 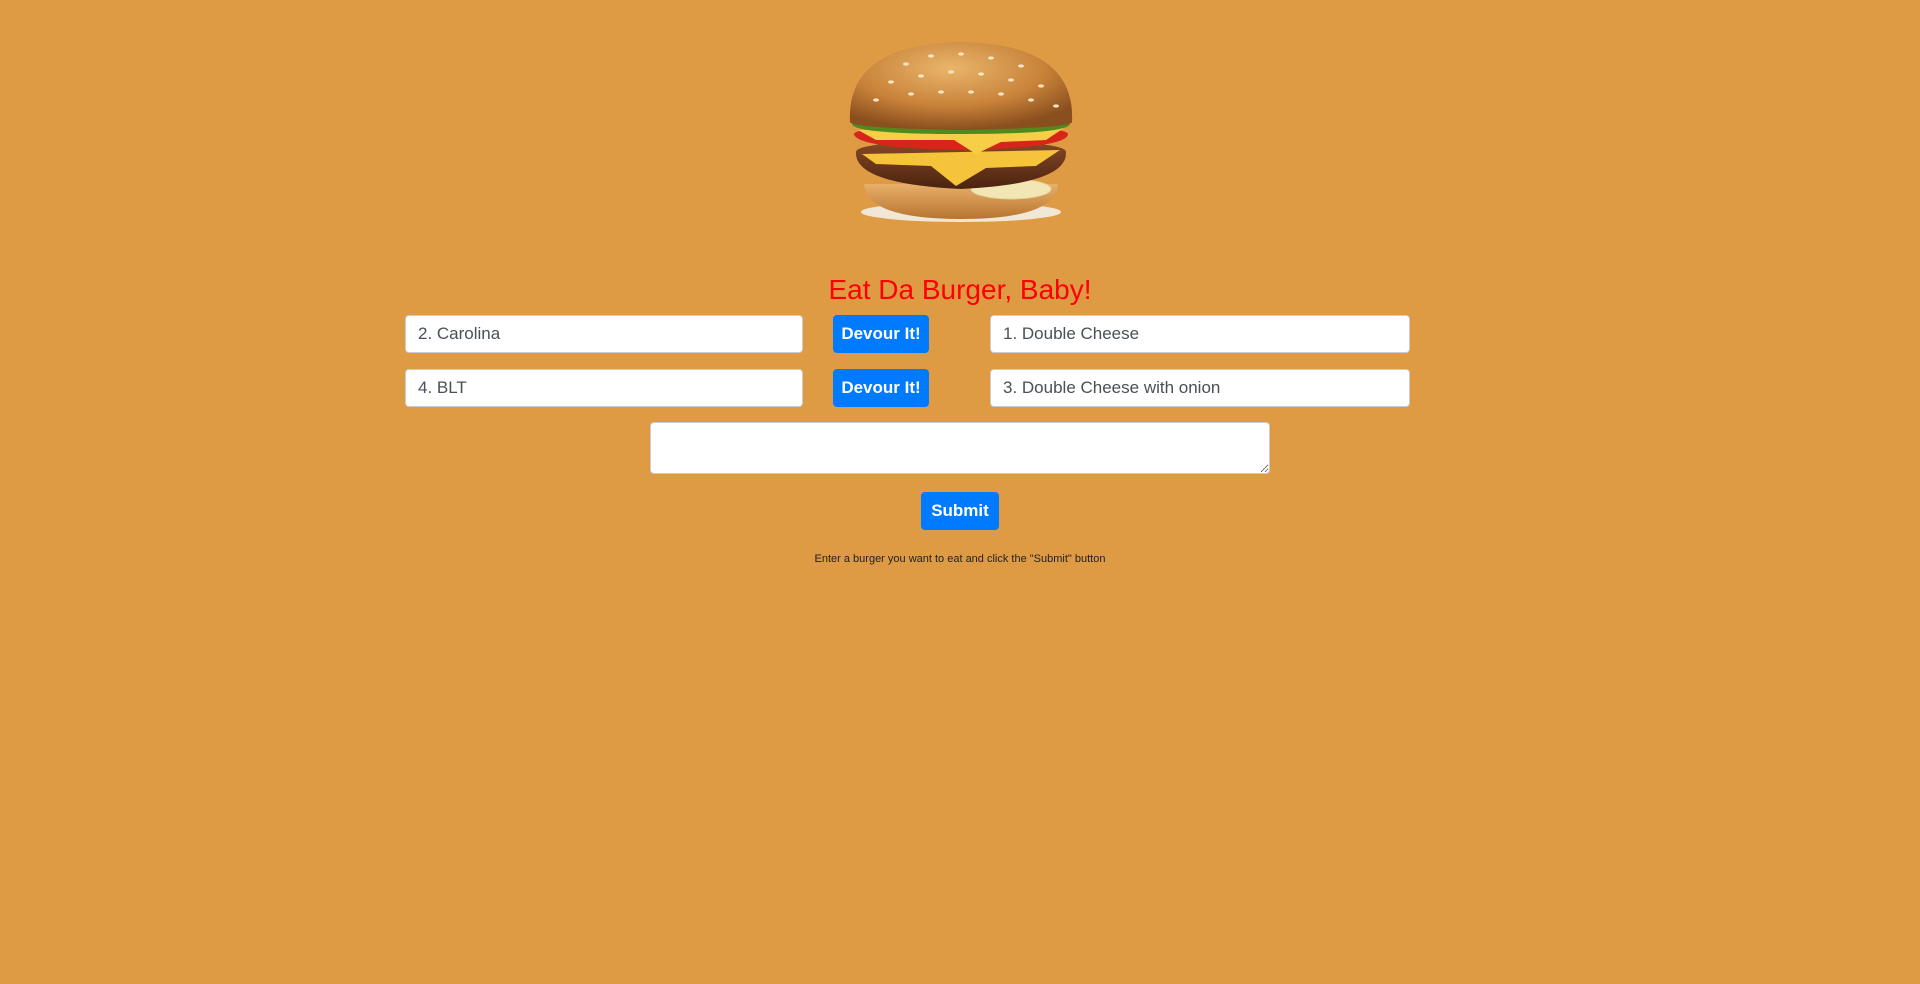 What do you see at coordinates (1200, 388) in the screenshot?
I see `devoured-burger-item: 3. Double Cheese with onion` at bounding box center [1200, 388].